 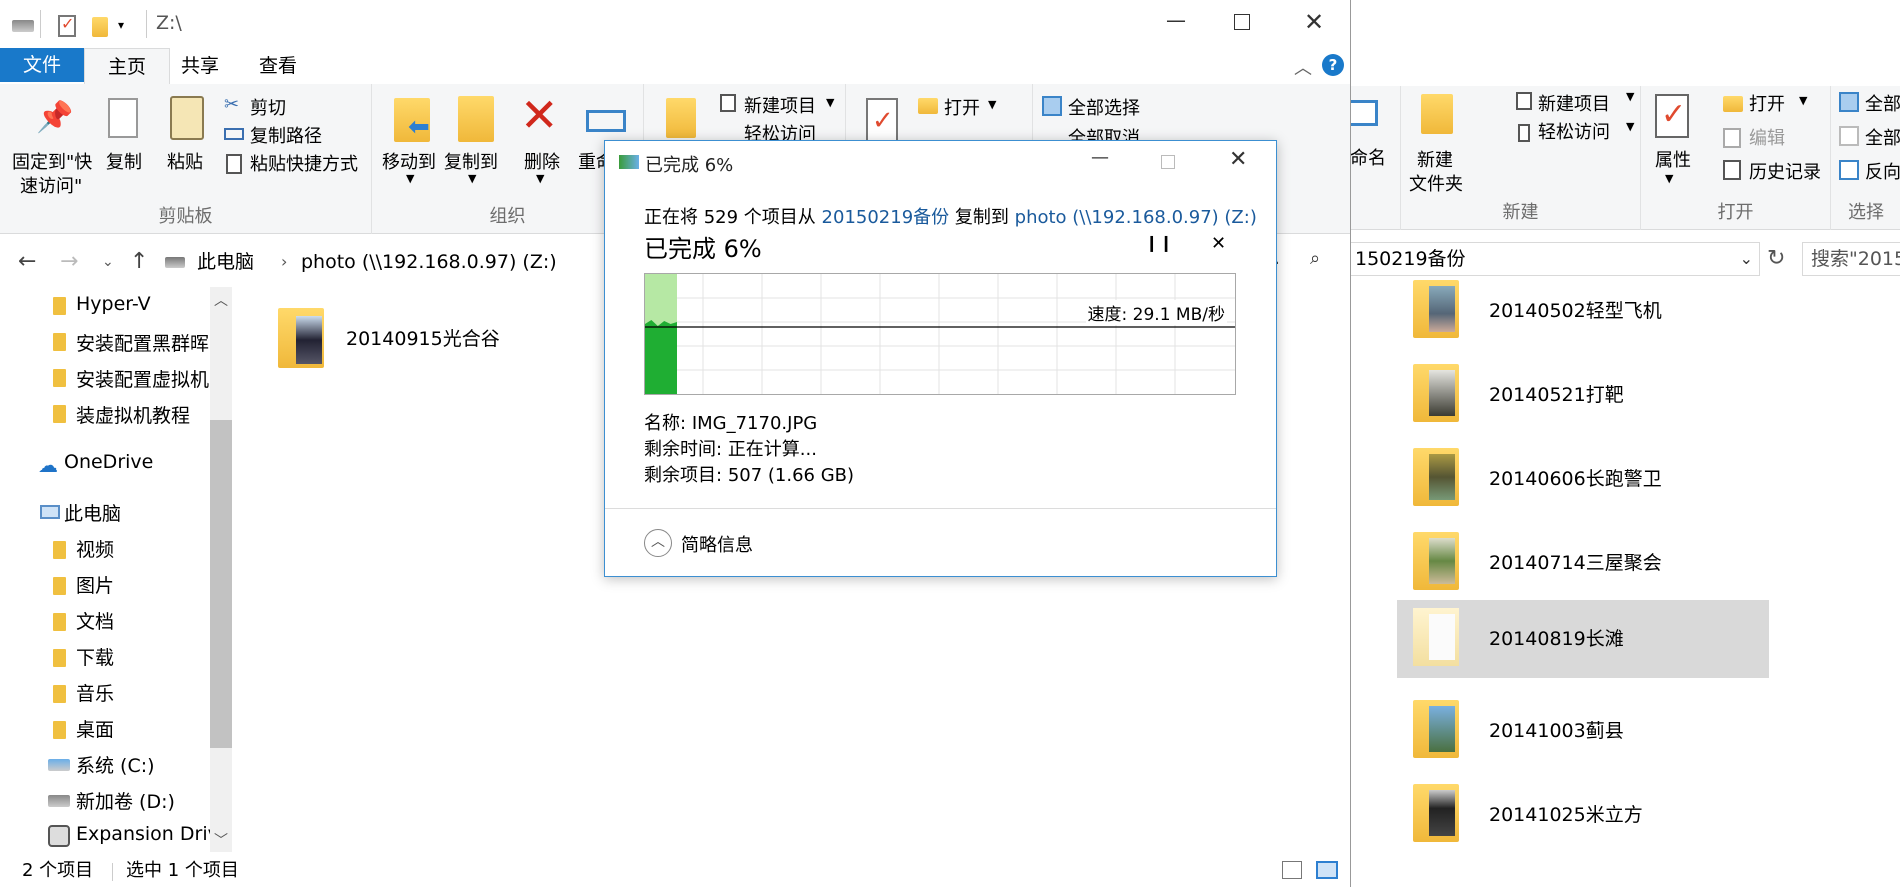 I want to click on forward-icon: →, so click(x=69, y=262).